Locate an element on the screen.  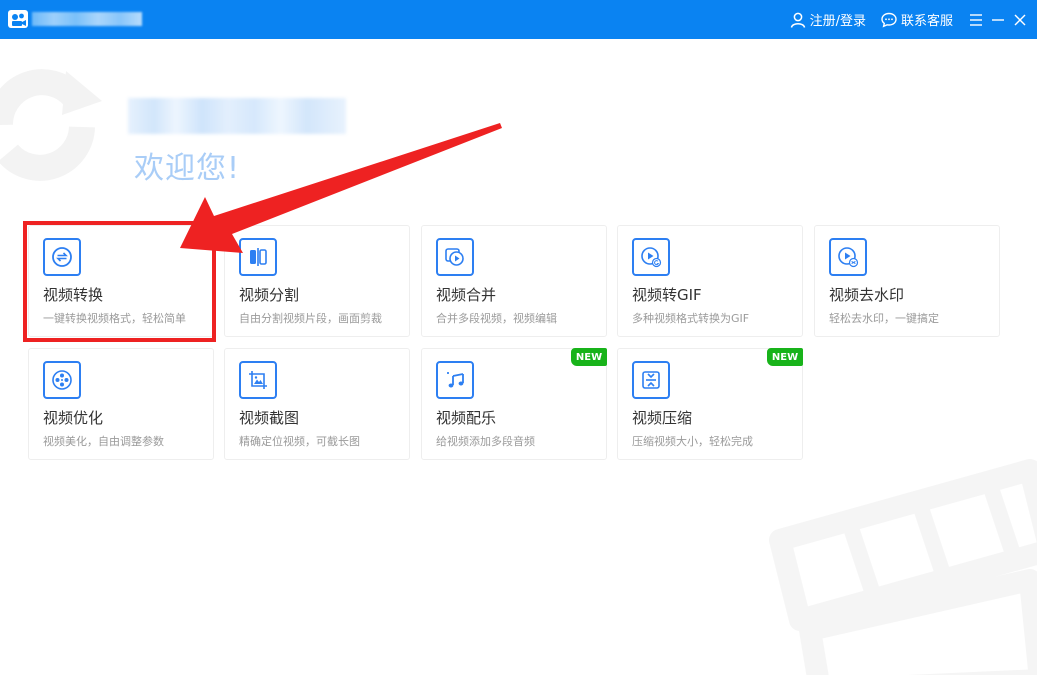
tool-card-compress: NEW 视频压缩 压缩视频大小，轻松完成 is located at coordinates (710, 404).